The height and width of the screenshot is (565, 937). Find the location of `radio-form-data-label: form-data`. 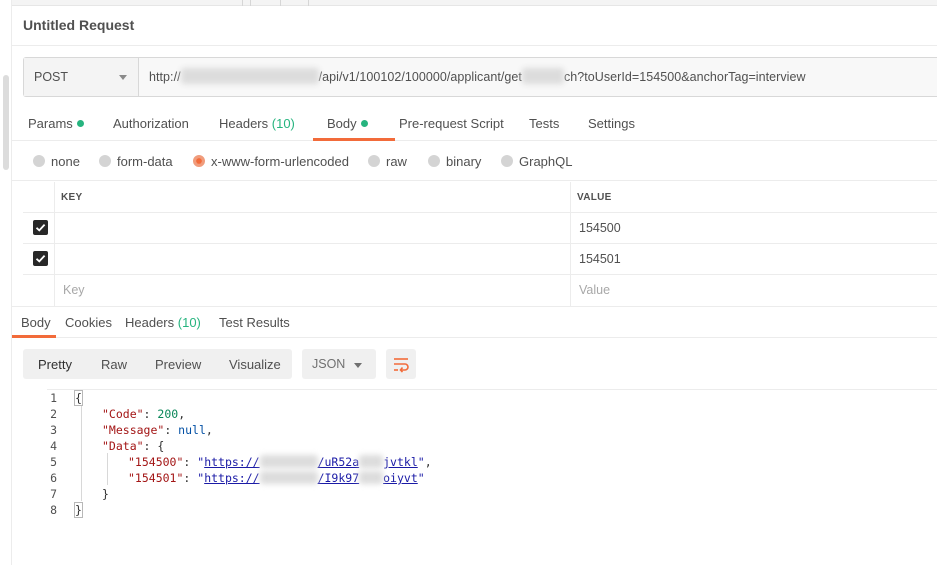

radio-form-data-label: form-data is located at coordinates (145, 161).